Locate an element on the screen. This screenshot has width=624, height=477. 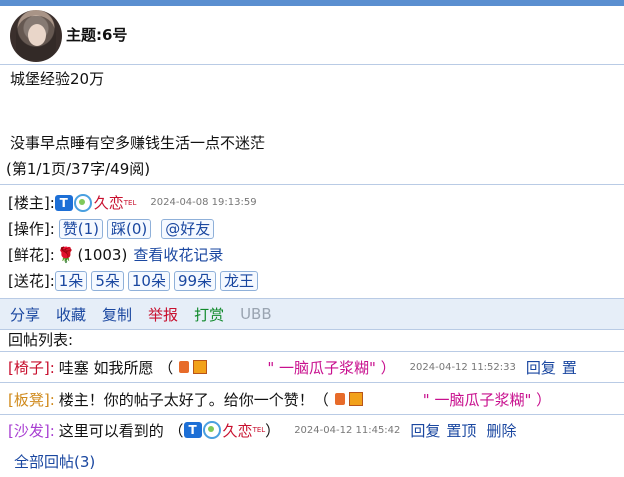
flower-row: [鲜花]: 🌹 (1003) 查看收花记录 is located at coordinates (133, 255).